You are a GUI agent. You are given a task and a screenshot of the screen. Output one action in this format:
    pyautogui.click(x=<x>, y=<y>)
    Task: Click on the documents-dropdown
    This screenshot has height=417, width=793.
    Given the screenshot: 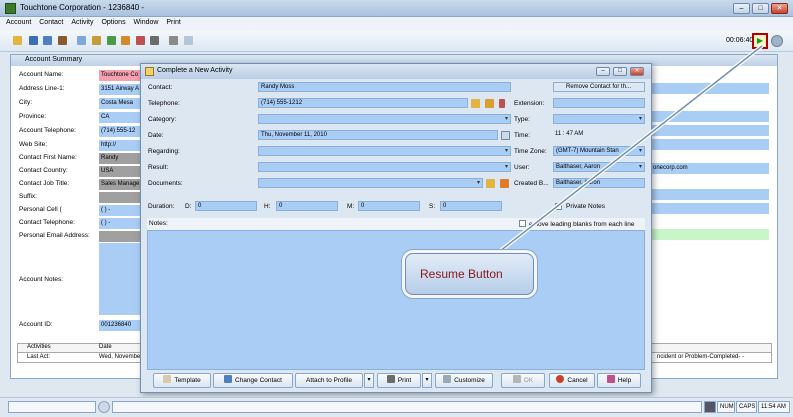 What is the action you would take?
    pyautogui.click(x=370, y=183)
    